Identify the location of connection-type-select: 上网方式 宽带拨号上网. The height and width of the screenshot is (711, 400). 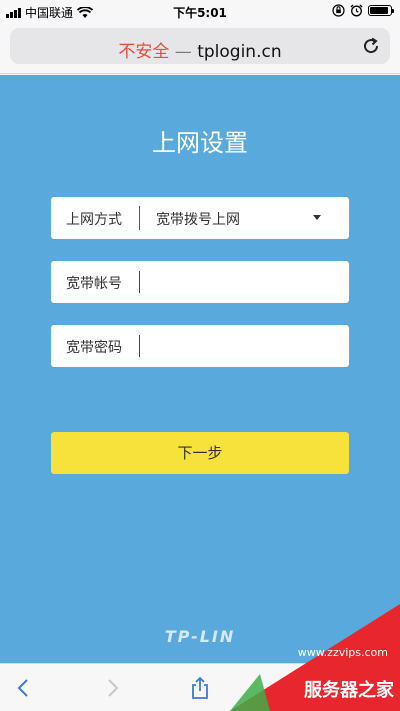
(200, 218).